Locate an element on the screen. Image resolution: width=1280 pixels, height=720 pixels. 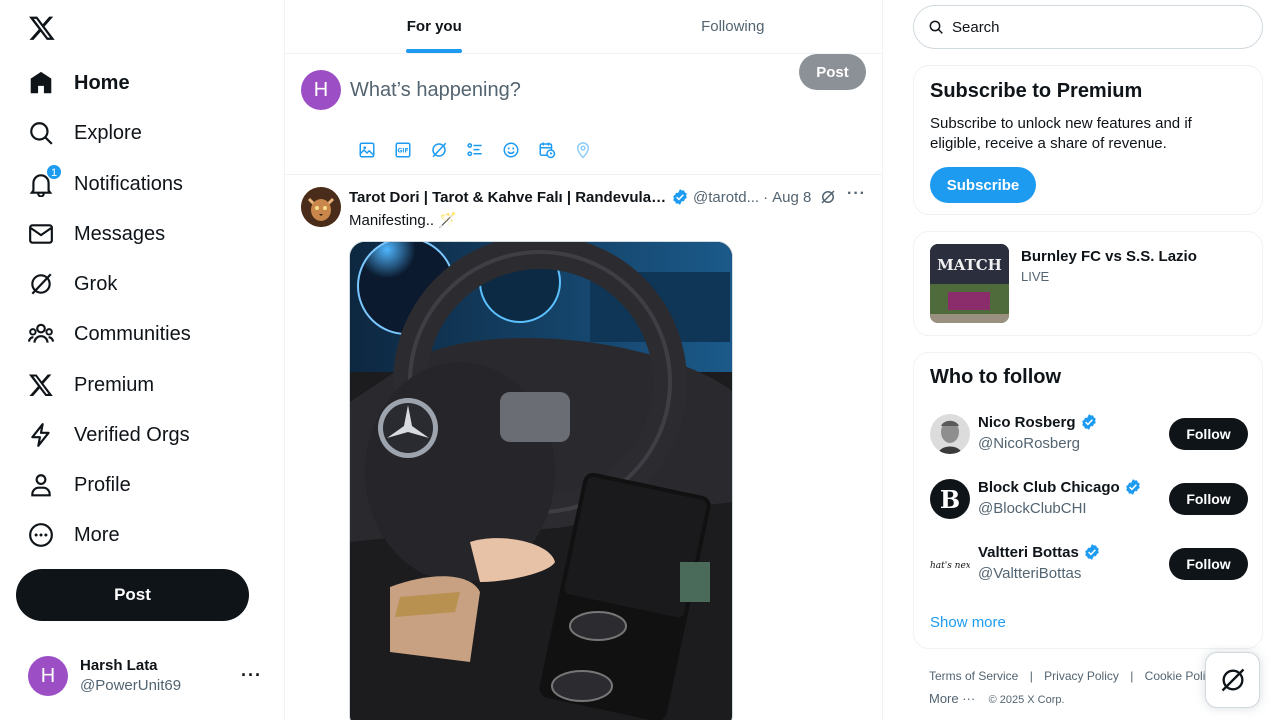
x-logo-icon is located at coordinates (42, 28).